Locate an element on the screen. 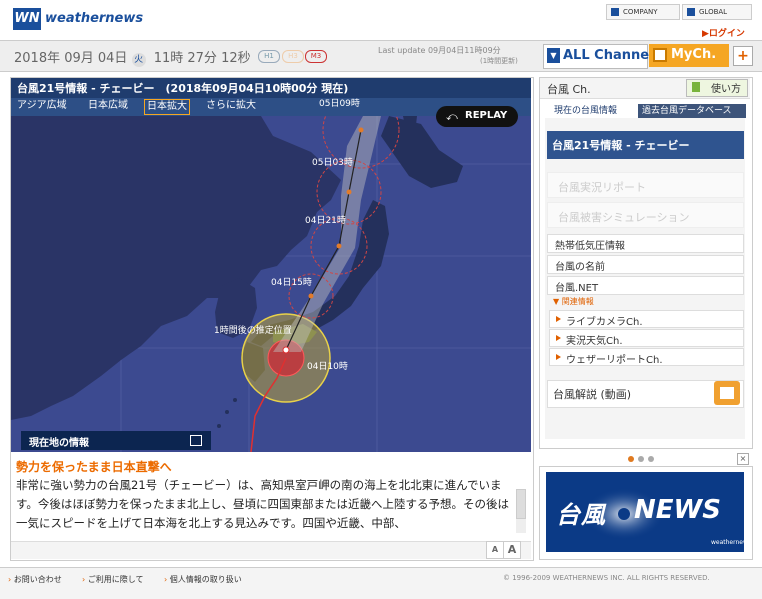 The image size is (762, 599). label-05d09h: 05日09時 is located at coordinates (339, 104).